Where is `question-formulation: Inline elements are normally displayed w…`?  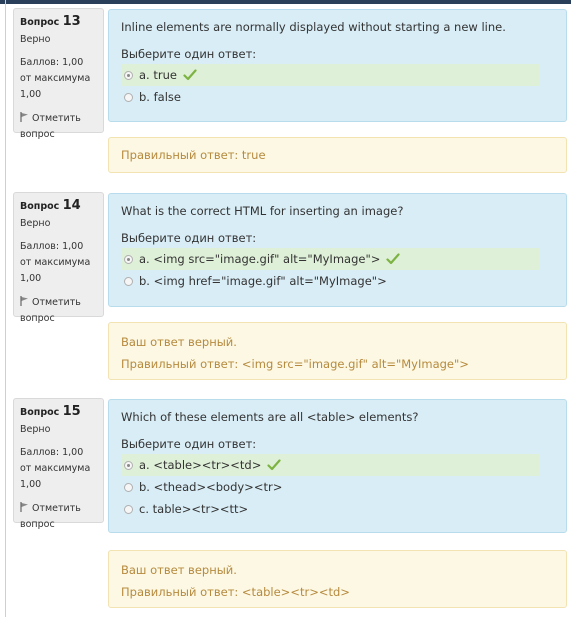
question-formulation: Inline elements are normally displayed w… is located at coordinates (337, 65).